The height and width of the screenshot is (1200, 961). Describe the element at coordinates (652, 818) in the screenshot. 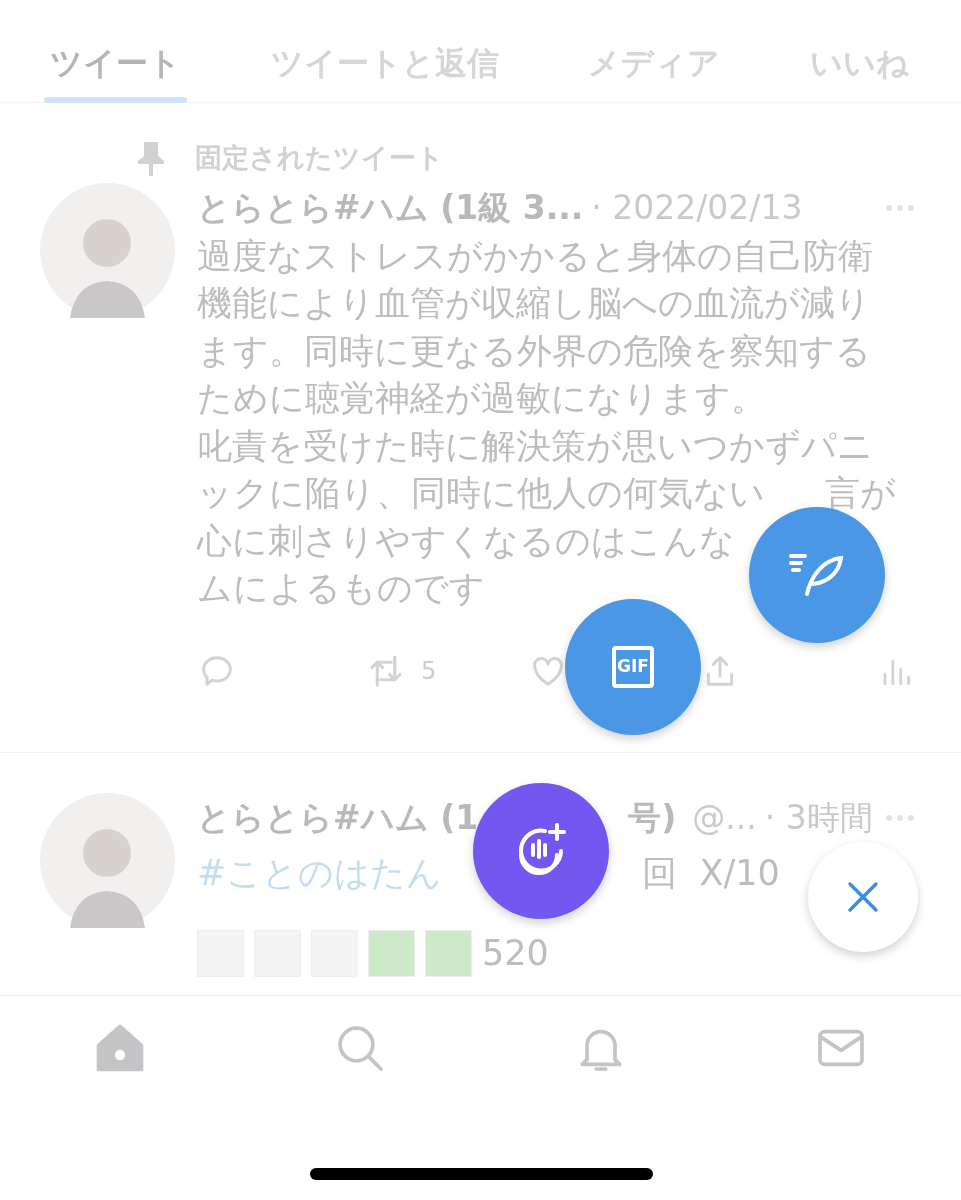

I see `user-name: 号)` at that location.